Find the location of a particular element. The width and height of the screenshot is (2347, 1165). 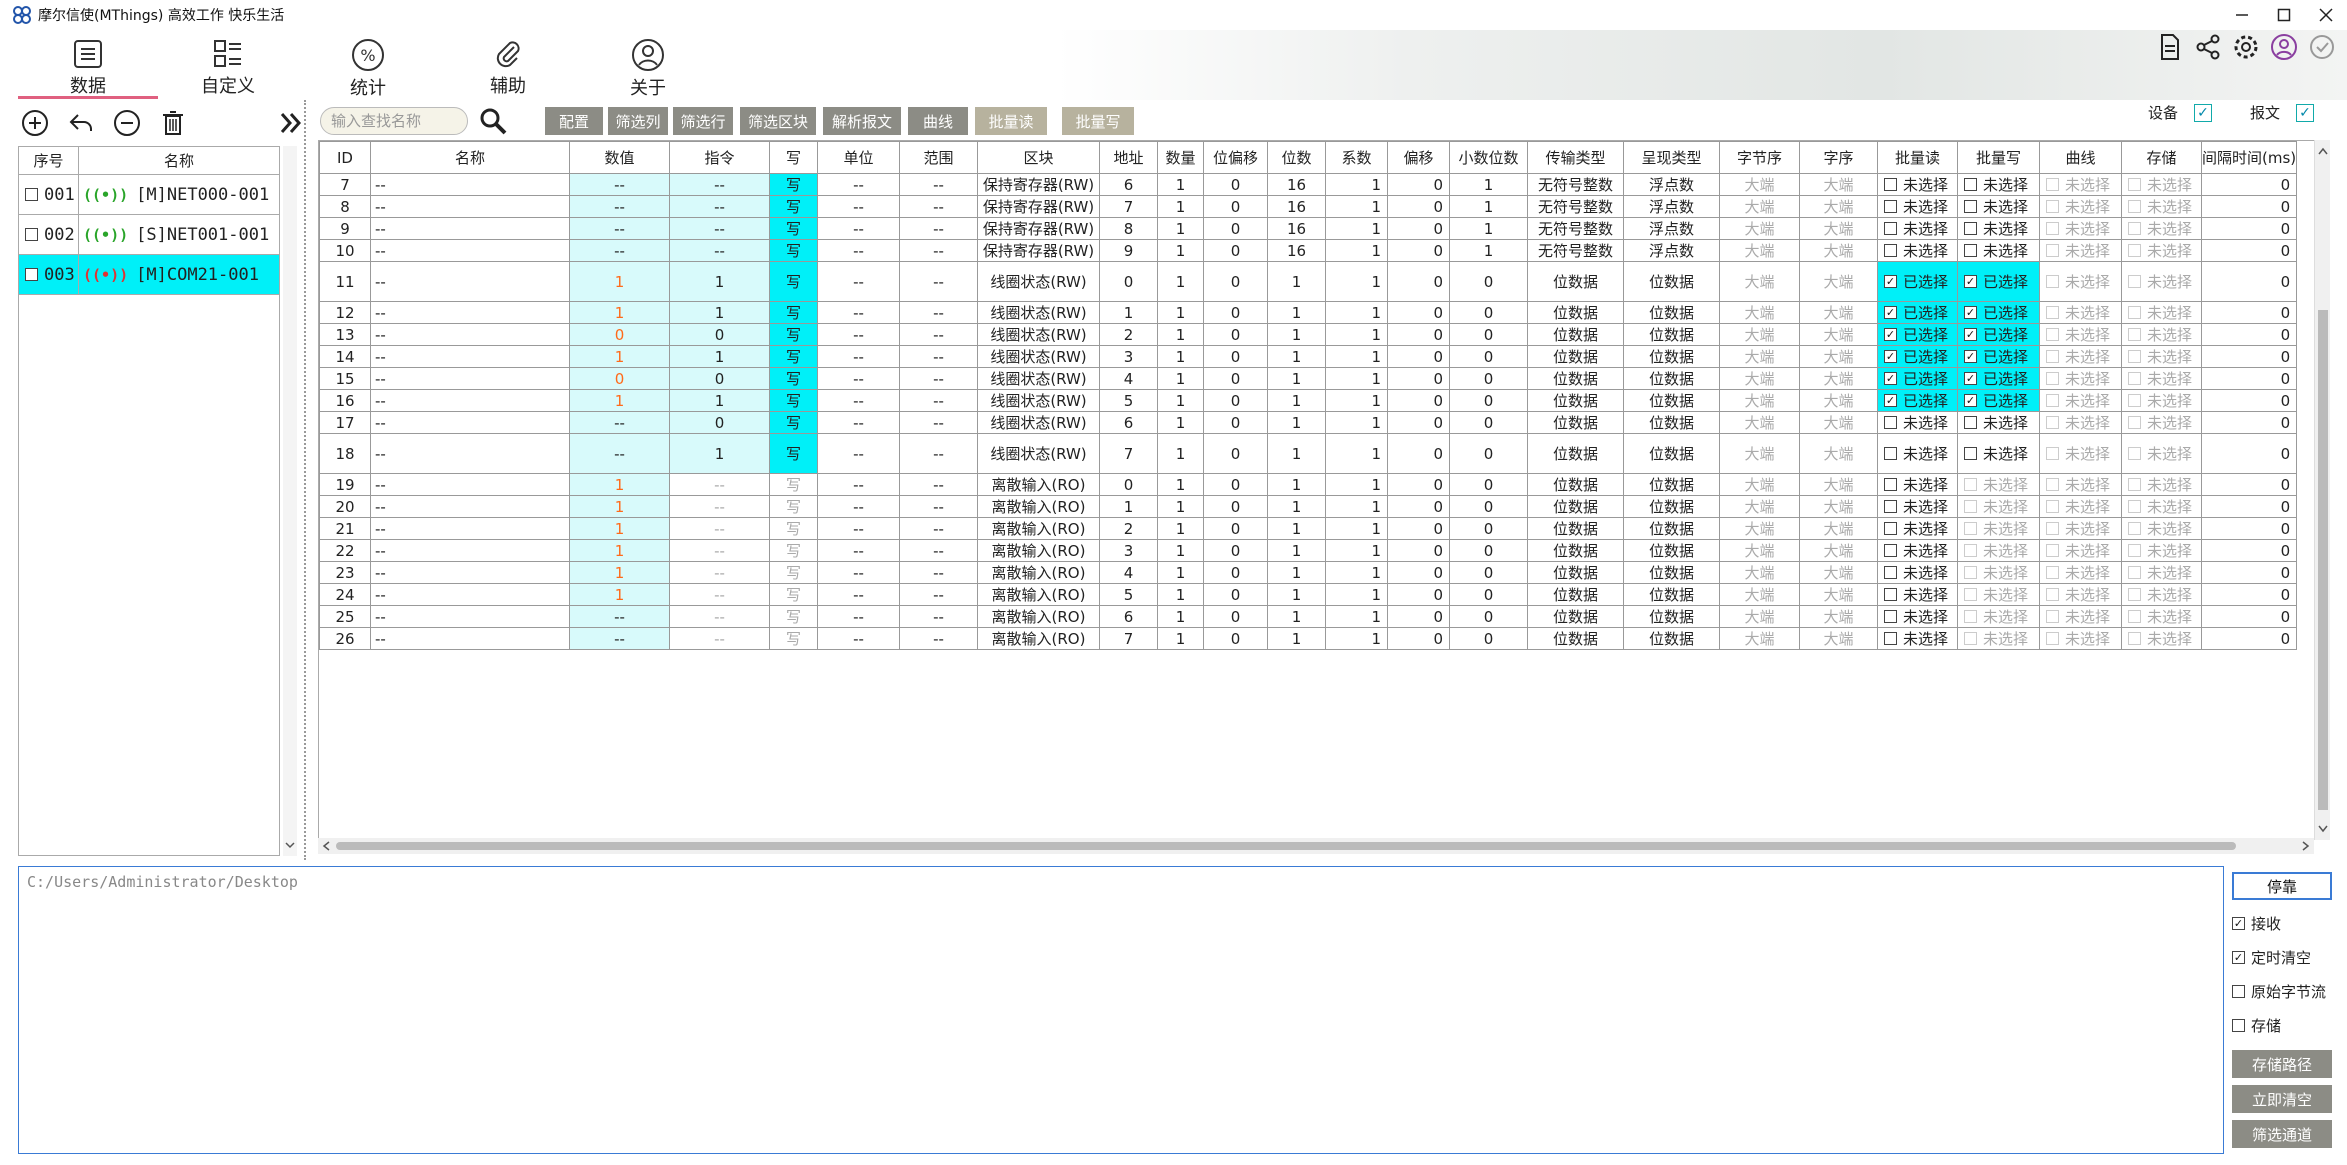

nav-about: 关于 is located at coordinates (648, 68).